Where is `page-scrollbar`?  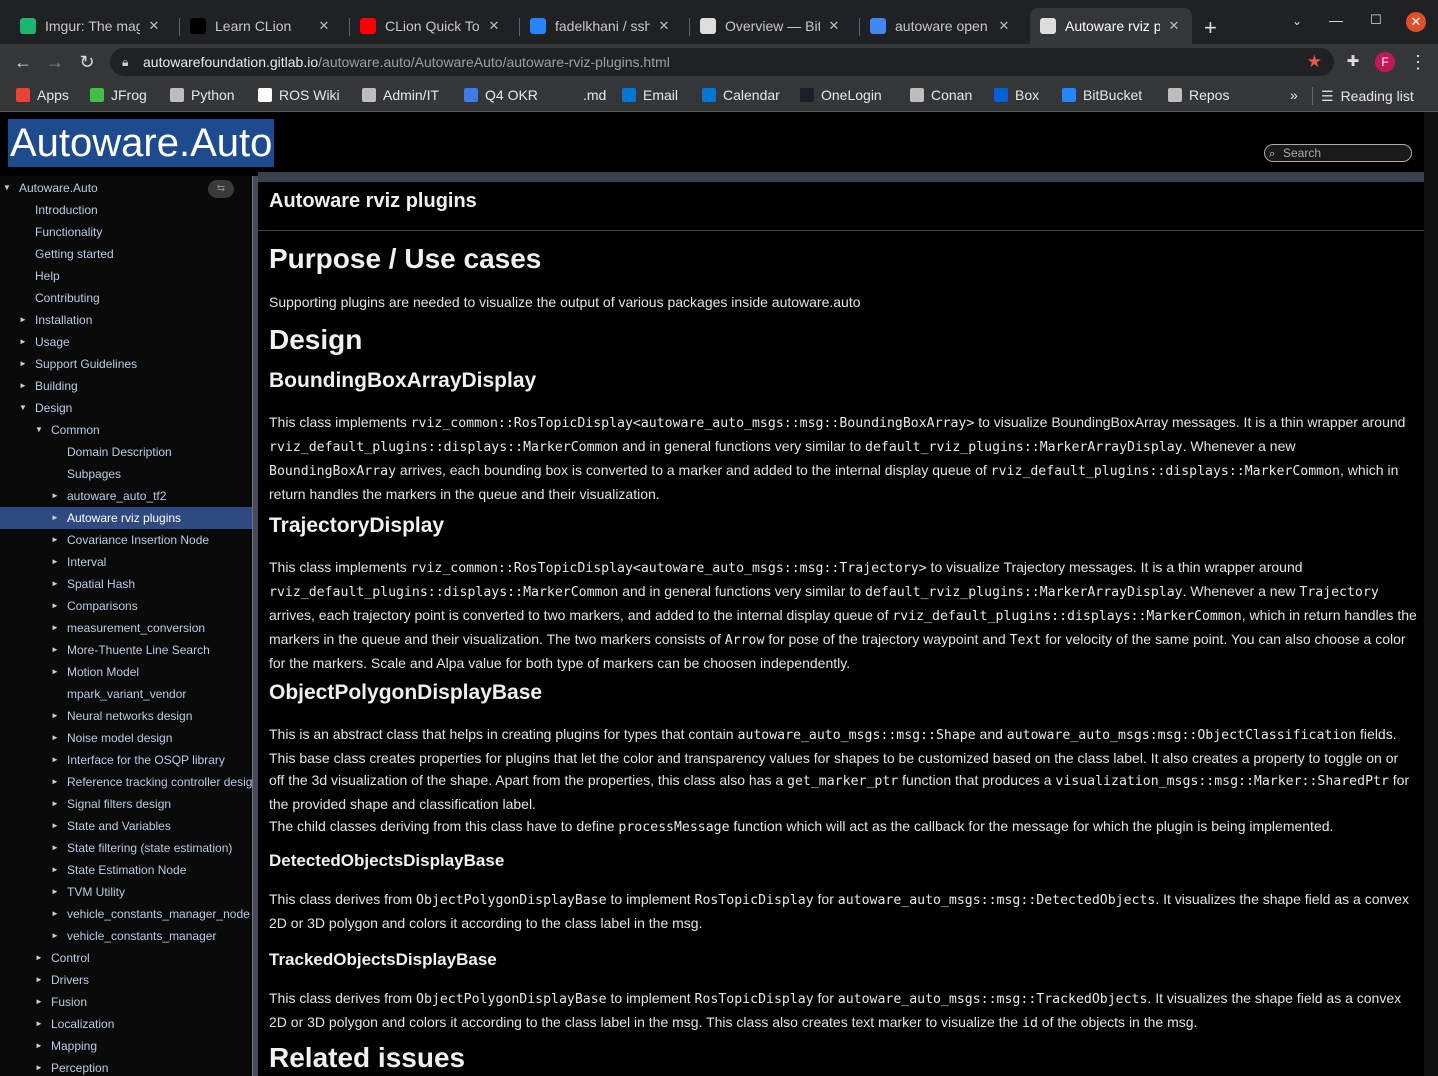
page-scrollbar is located at coordinates (1431, 594).